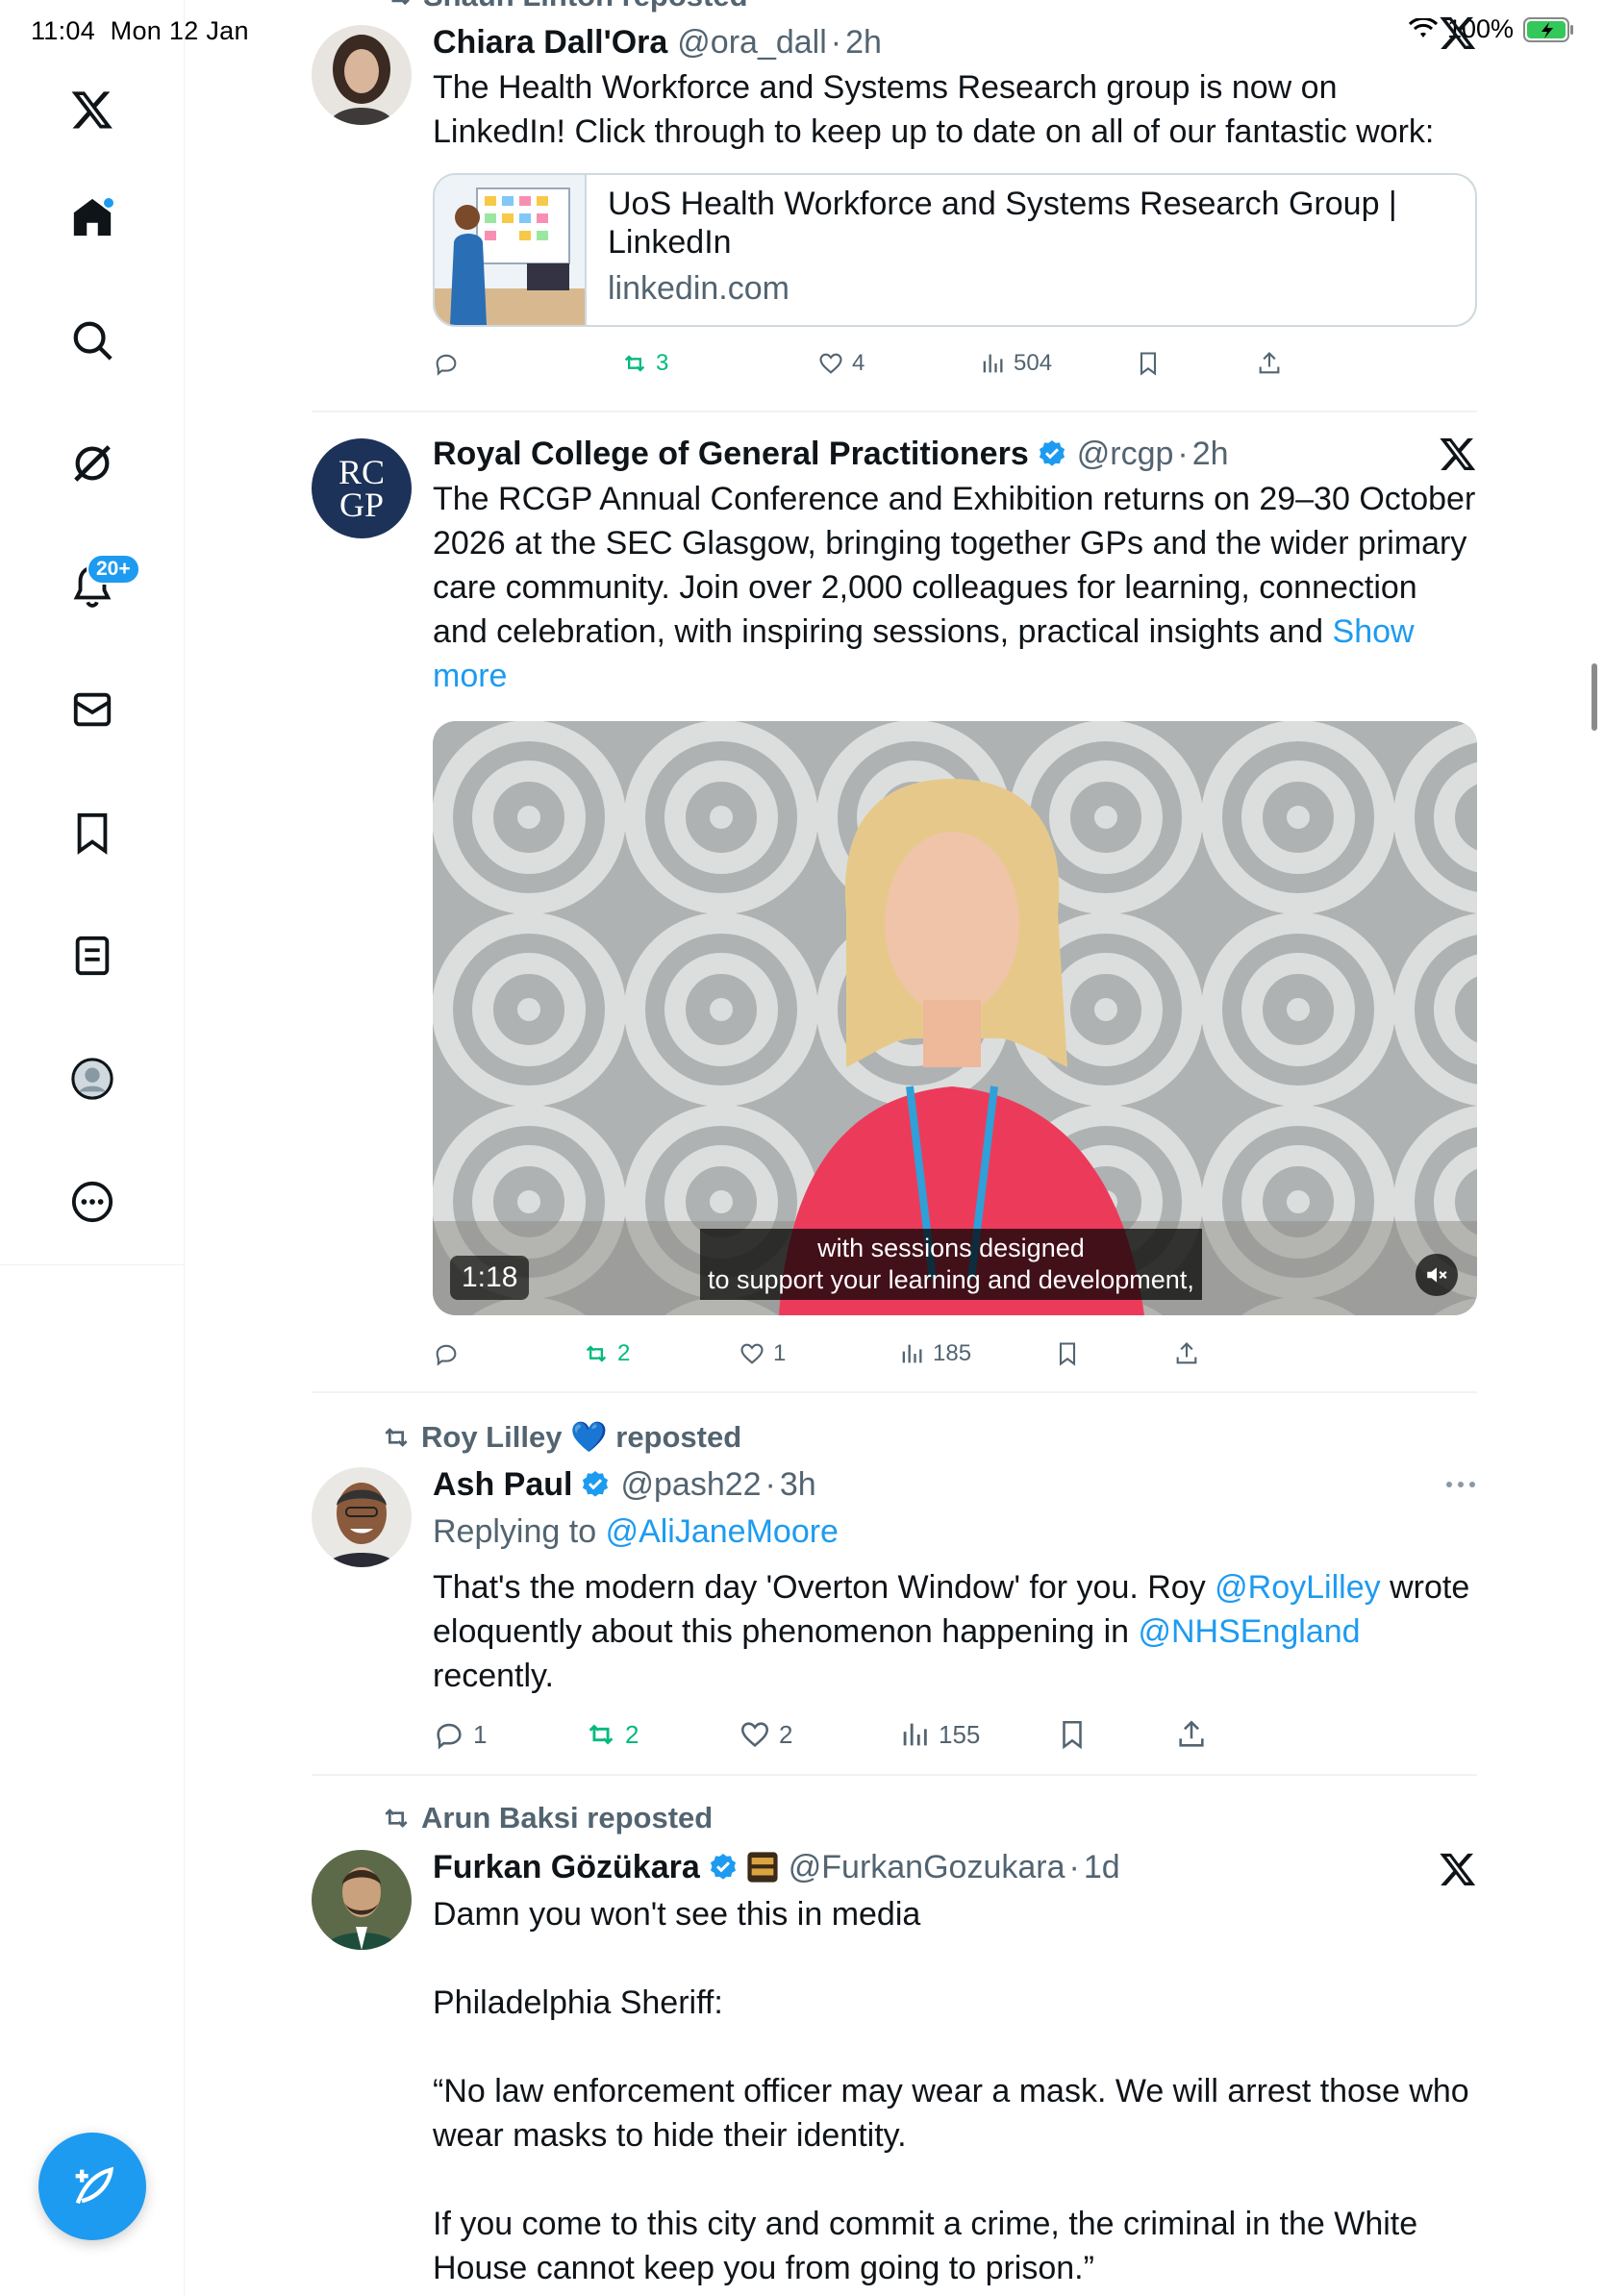  I want to click on sidebar-item-profile, so click(92, 1078).